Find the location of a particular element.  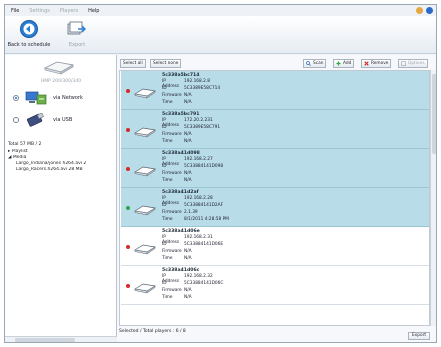

info-icon is located at coordinates (429, 10).